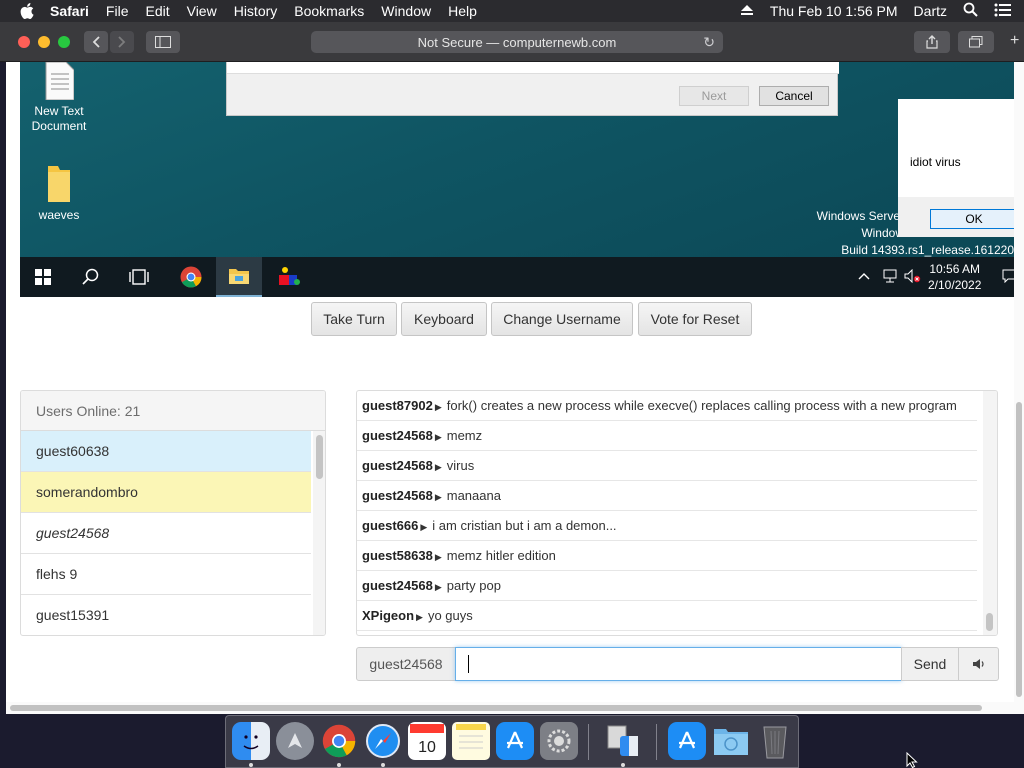 Image resolution: width=1024 pixels, height=768 pixels. What do you see at coordinates (890, 278) in the screenshot?
I see `network-icon` at bounding box center [890, 278].